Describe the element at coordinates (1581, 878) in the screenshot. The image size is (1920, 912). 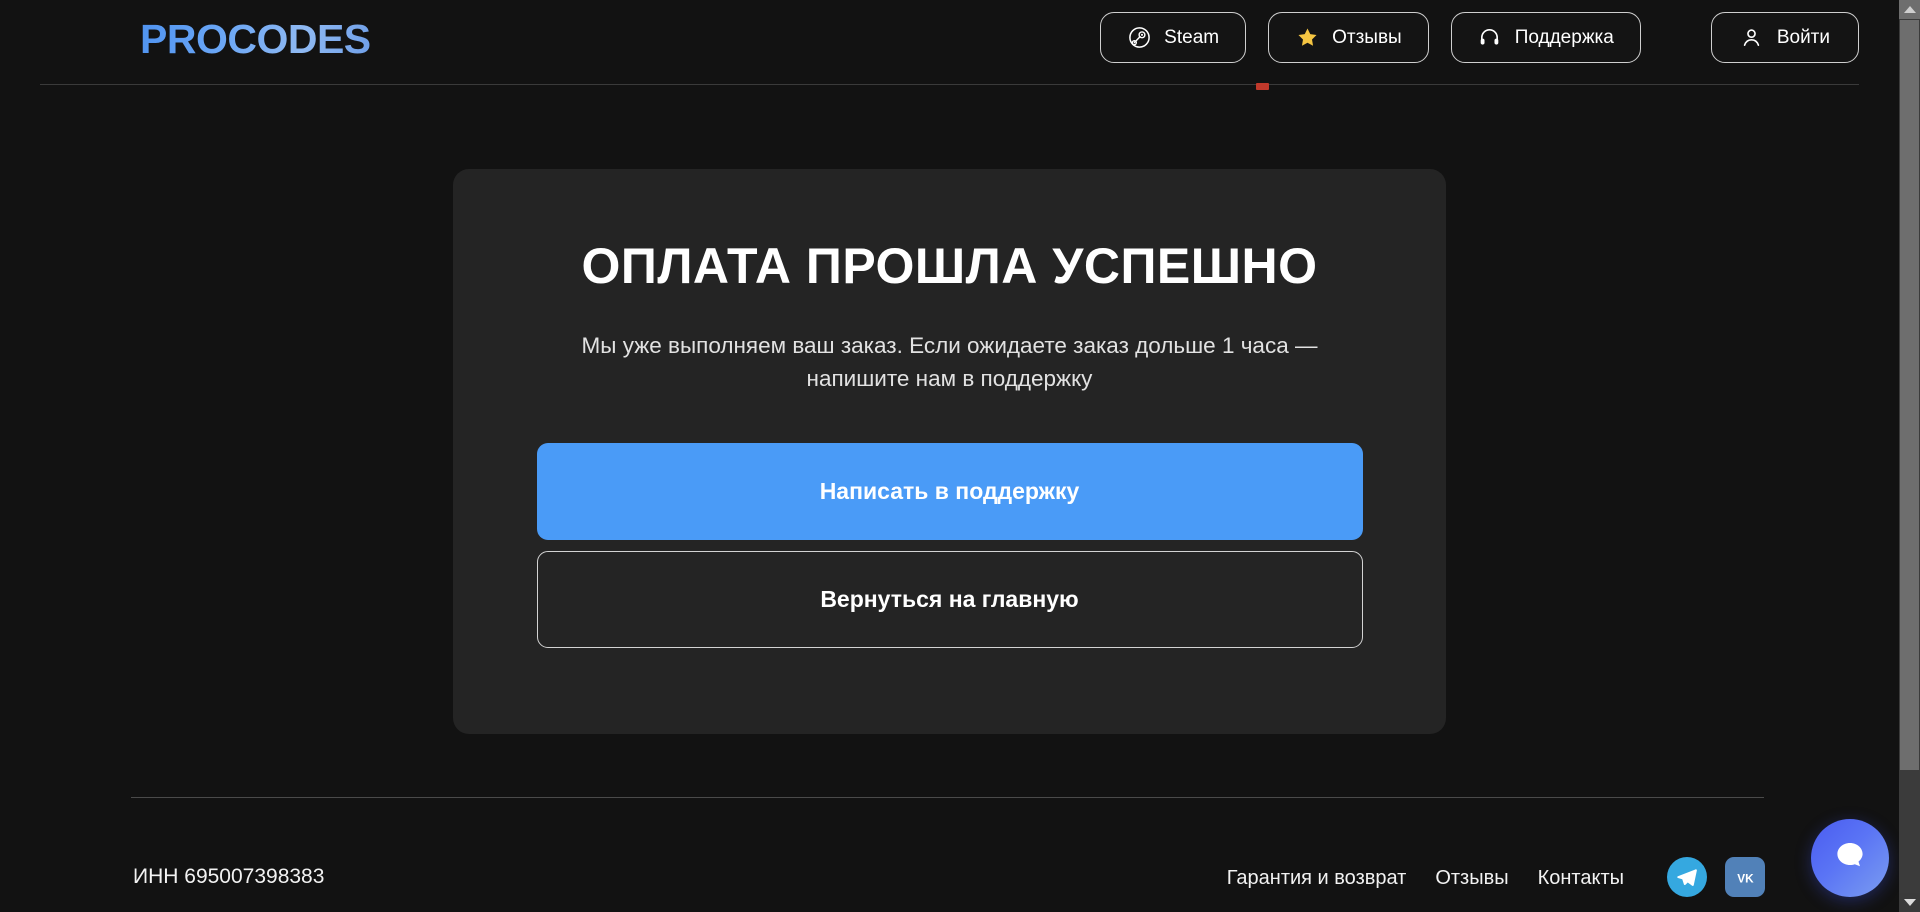
I see `footer-link-contacts: Контакты` at that location.